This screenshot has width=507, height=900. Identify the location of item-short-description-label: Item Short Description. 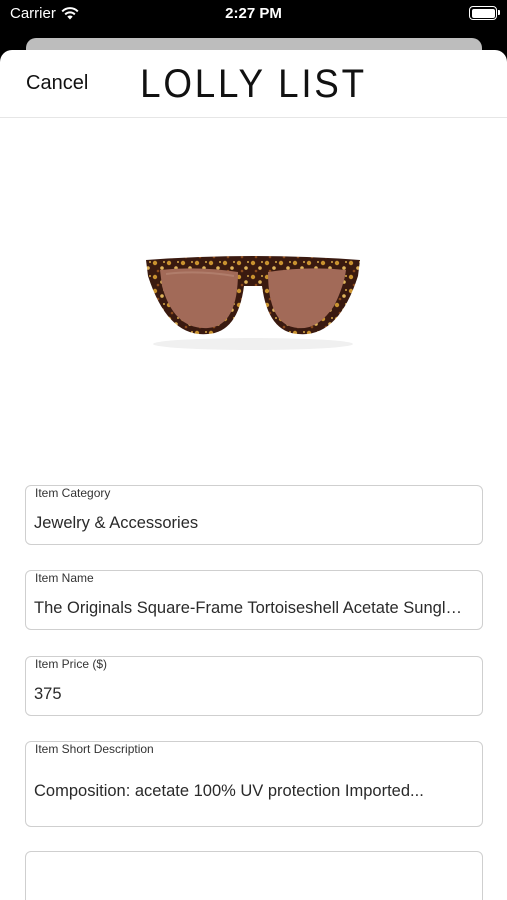
(94, 749).